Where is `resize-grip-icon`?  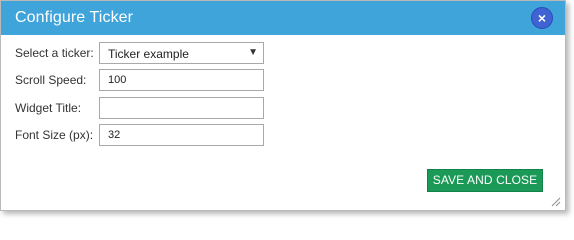 resize-grip-icon is located at coordinates (555, 201).